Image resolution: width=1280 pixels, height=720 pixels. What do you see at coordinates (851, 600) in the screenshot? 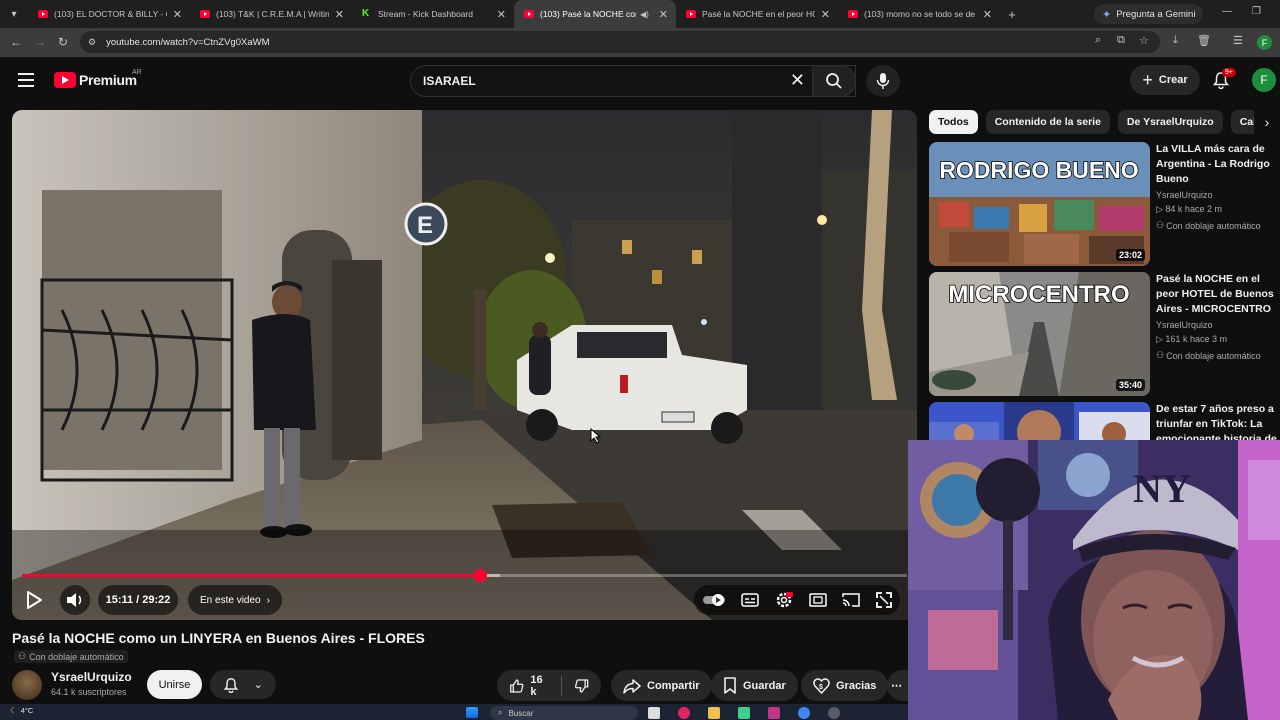
I see `cast-icon` at bounding box center [851, 600].